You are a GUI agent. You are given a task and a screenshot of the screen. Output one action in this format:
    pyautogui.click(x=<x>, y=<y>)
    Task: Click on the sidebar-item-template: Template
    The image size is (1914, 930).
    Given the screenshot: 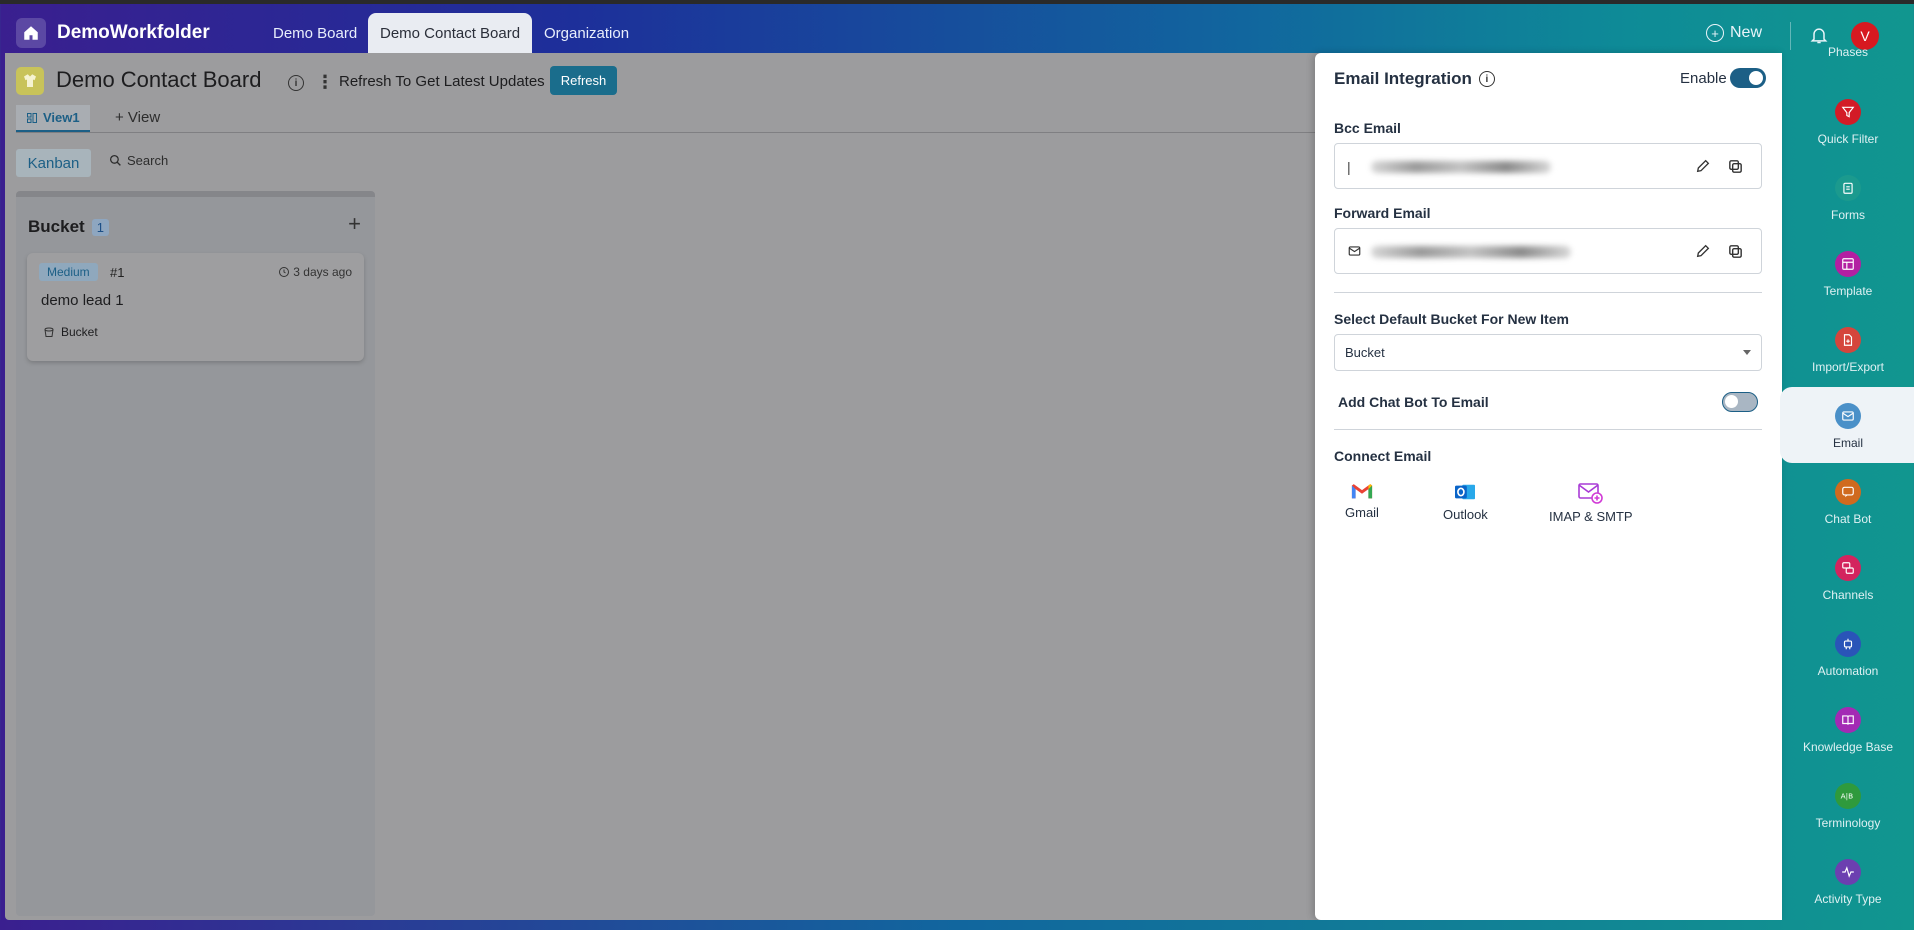 What is the action you would take?
    pyautogui.click(x=1848, y=273)
    